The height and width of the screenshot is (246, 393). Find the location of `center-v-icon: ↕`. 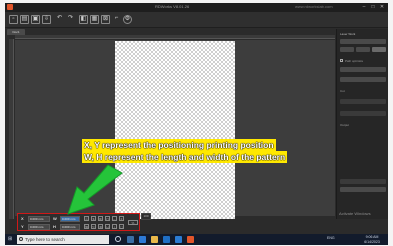

center-v-icon: ↕ is located at coordinates (114, 226).